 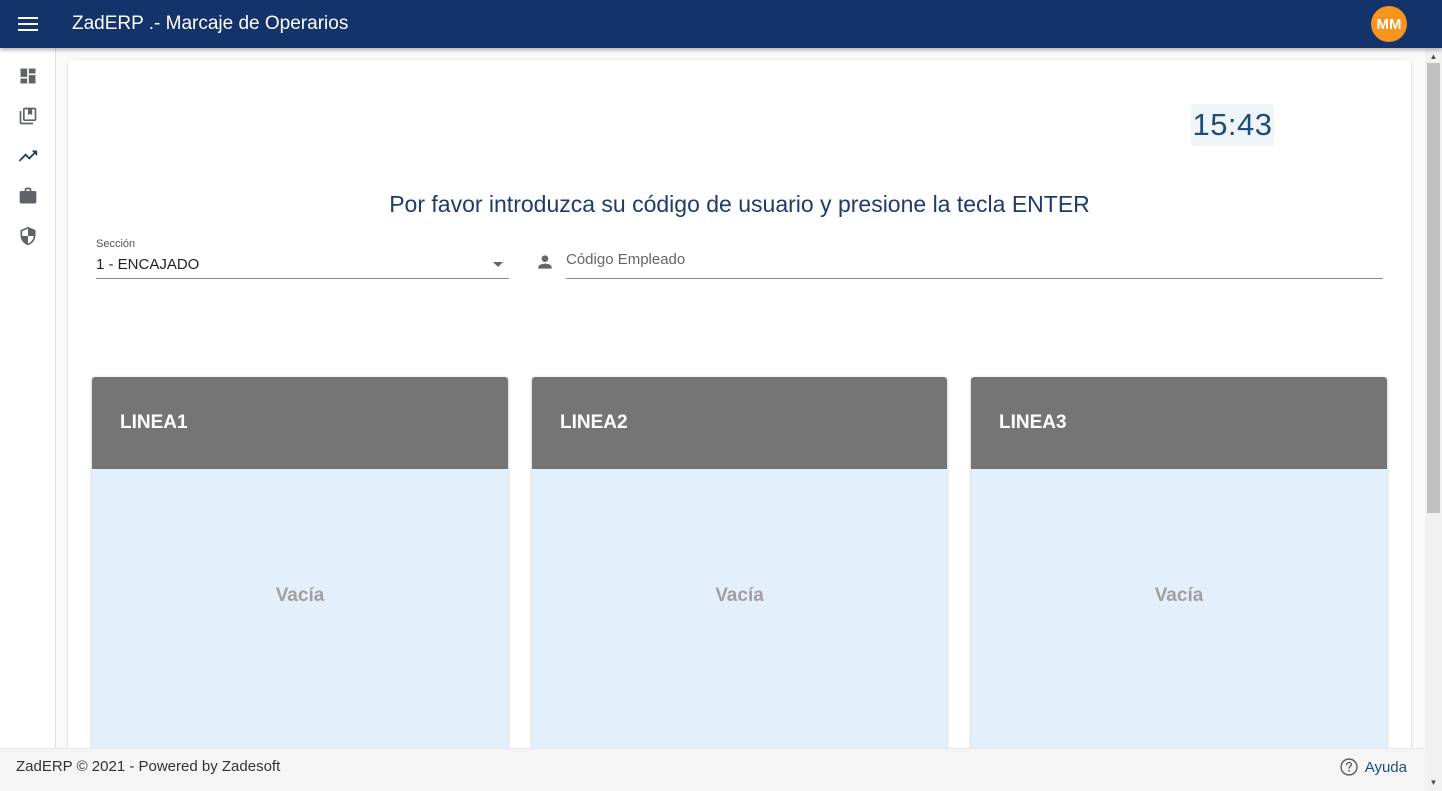 I want to click on section-select: Sección 1 - ENCAJADO, so click(x=302, y=258).